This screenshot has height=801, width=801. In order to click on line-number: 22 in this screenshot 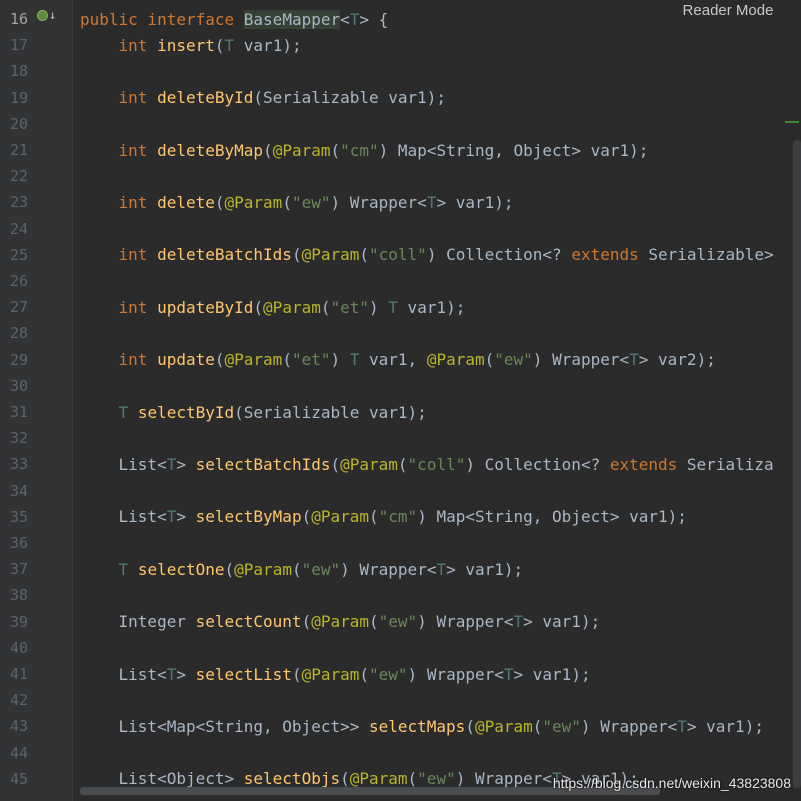, I will do `click(19, 176)`.